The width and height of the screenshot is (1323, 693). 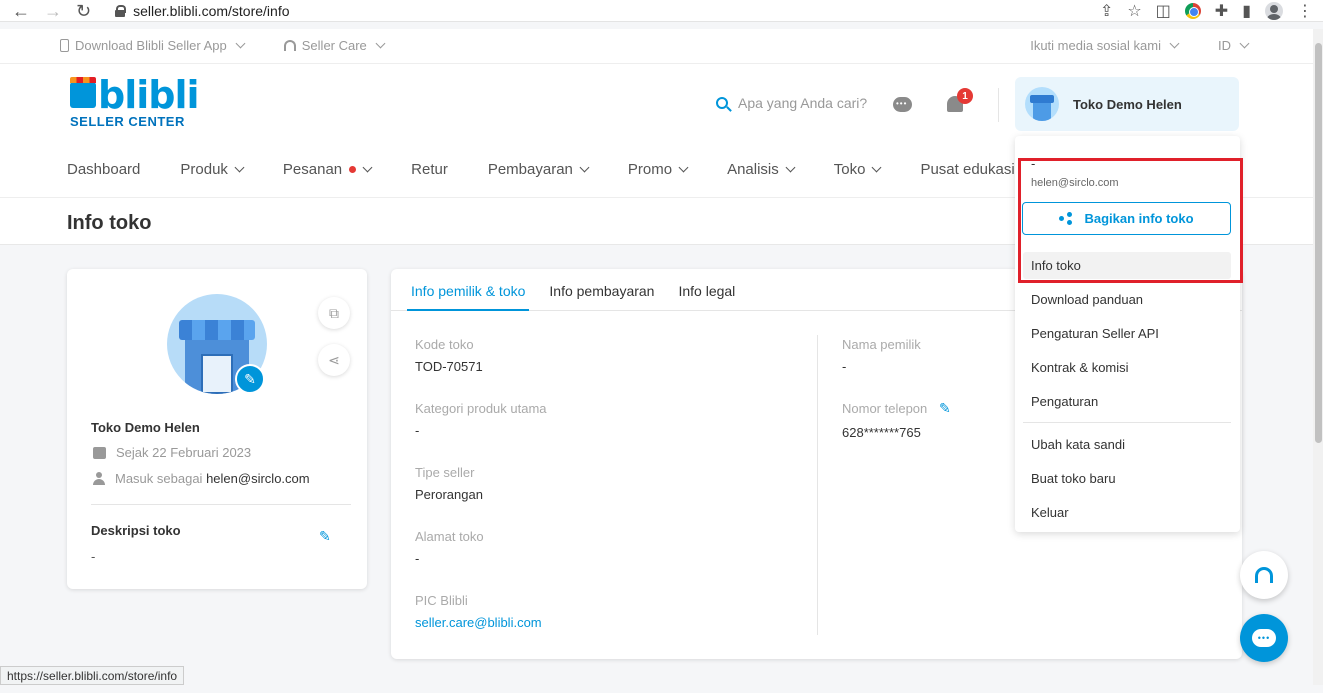 I want to click on menu-item-kontrak-komisi: Kontrak & komisi, so click(x=1080, y=367).